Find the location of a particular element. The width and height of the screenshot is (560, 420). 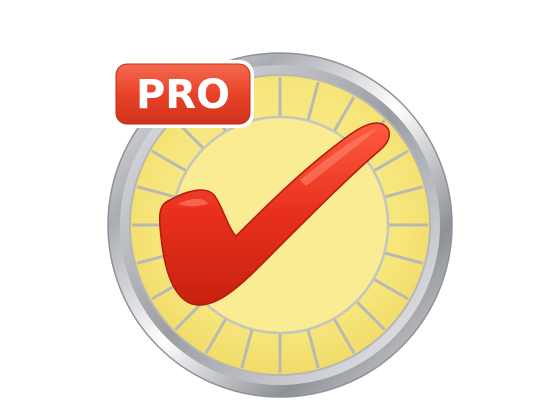

pro-badge-label: PRO is located at coordinates (183, 95).